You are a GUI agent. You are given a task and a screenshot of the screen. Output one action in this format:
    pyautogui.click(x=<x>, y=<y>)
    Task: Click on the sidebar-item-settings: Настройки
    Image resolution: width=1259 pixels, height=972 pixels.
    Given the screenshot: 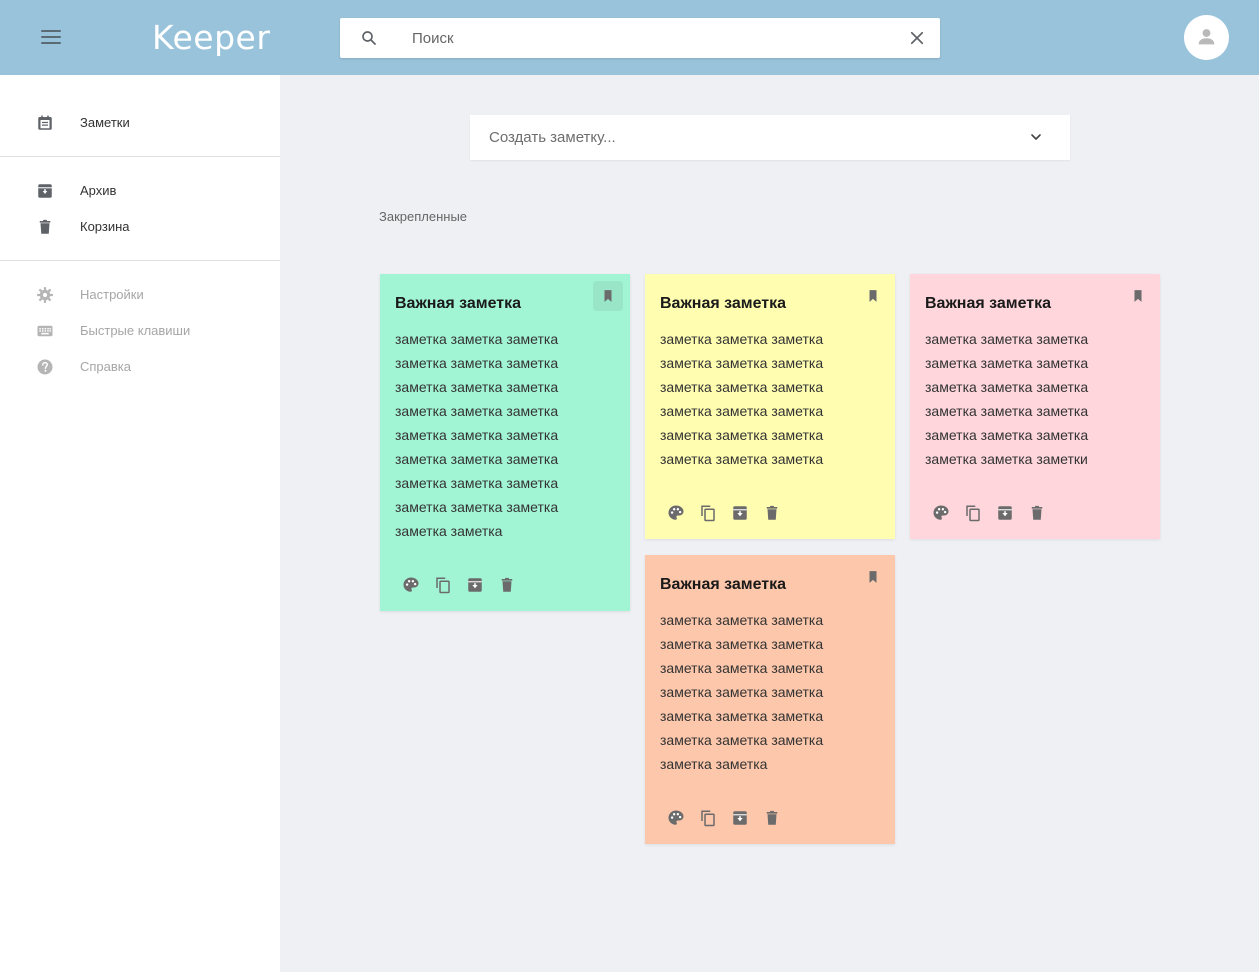 What is the action you would take?
    pyautogui.click(x=140, y=295)
    